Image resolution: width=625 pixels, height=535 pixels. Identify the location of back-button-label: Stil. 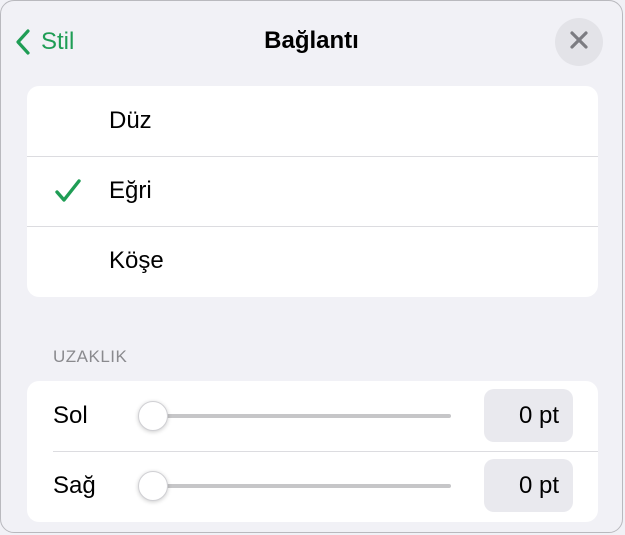
(58, 41).